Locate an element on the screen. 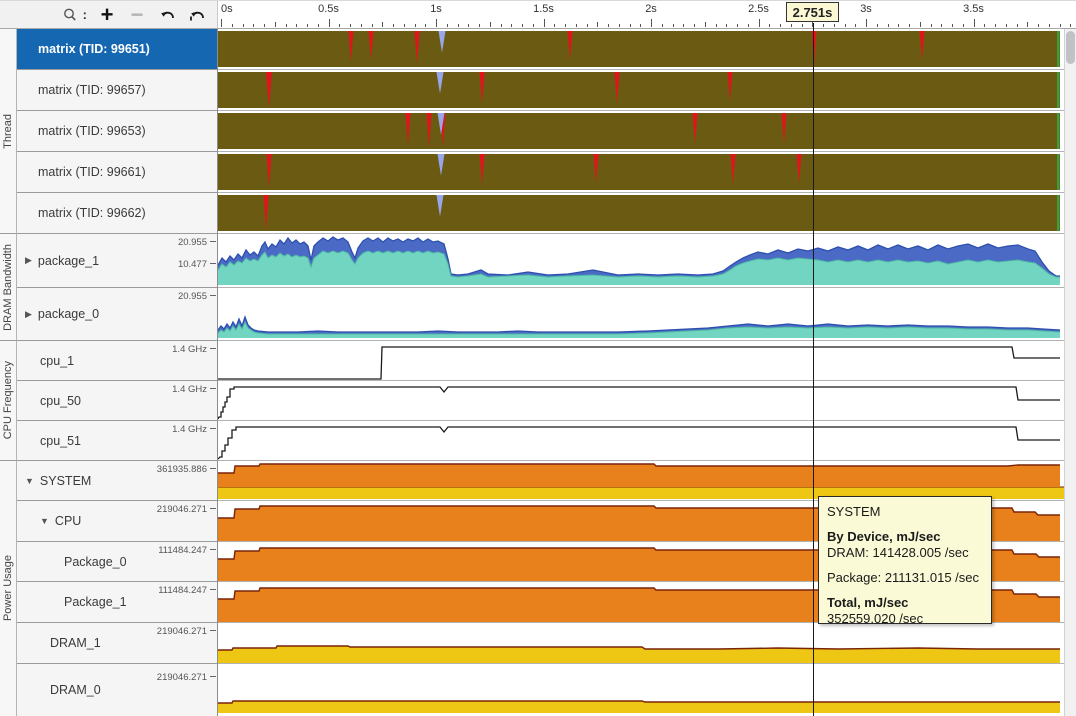  timeline-chart-matrix-tid-99651- is located at coordinates (641, 49).